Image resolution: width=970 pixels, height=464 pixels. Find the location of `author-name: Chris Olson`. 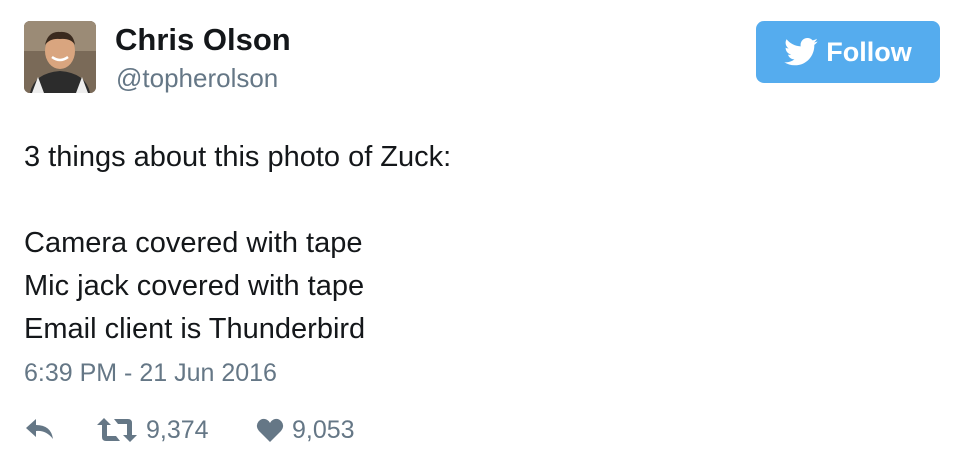

author-name: Chris Olson is located at coordinates (203, 40).